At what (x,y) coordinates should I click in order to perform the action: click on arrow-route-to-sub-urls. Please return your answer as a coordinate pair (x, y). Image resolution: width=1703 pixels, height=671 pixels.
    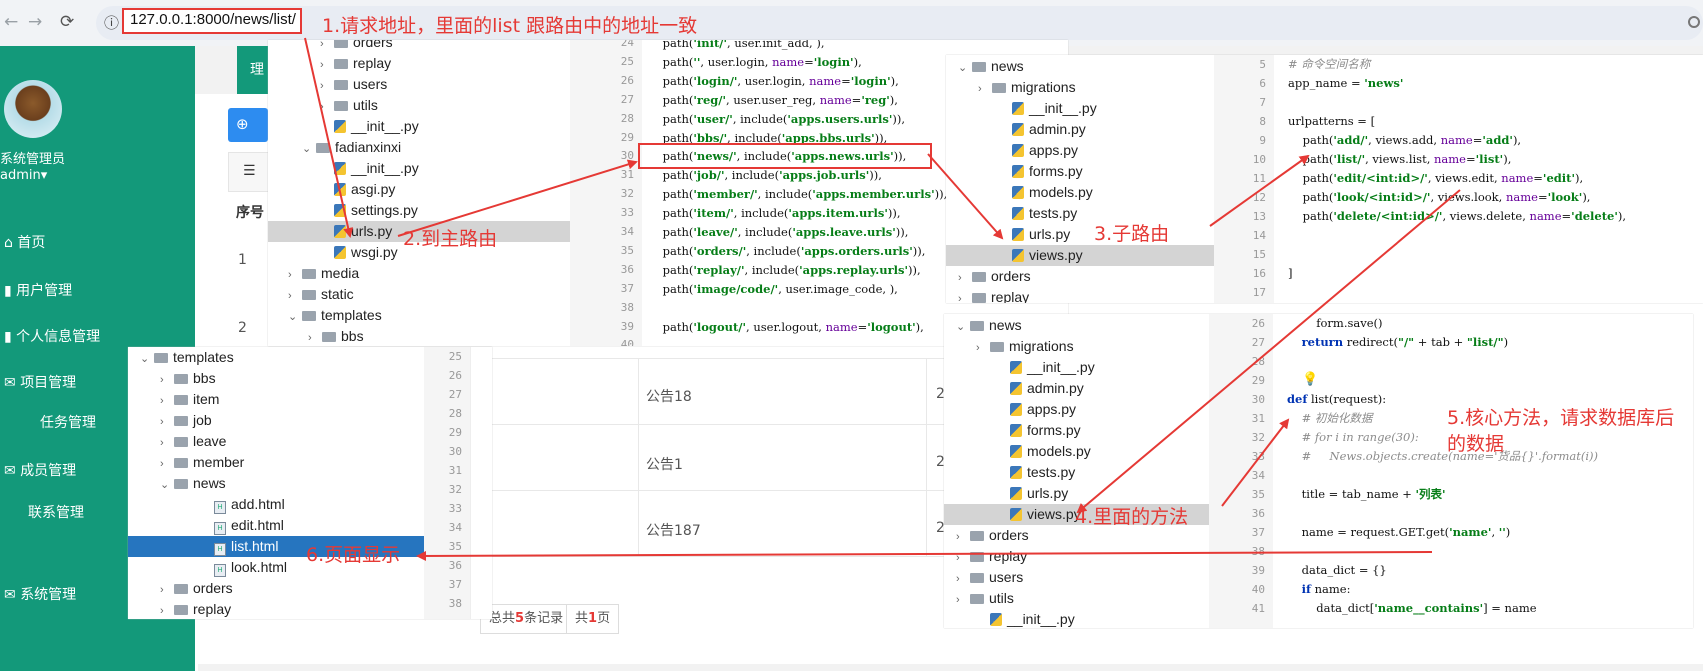
    Looking at the image, I should click on (965, 196).